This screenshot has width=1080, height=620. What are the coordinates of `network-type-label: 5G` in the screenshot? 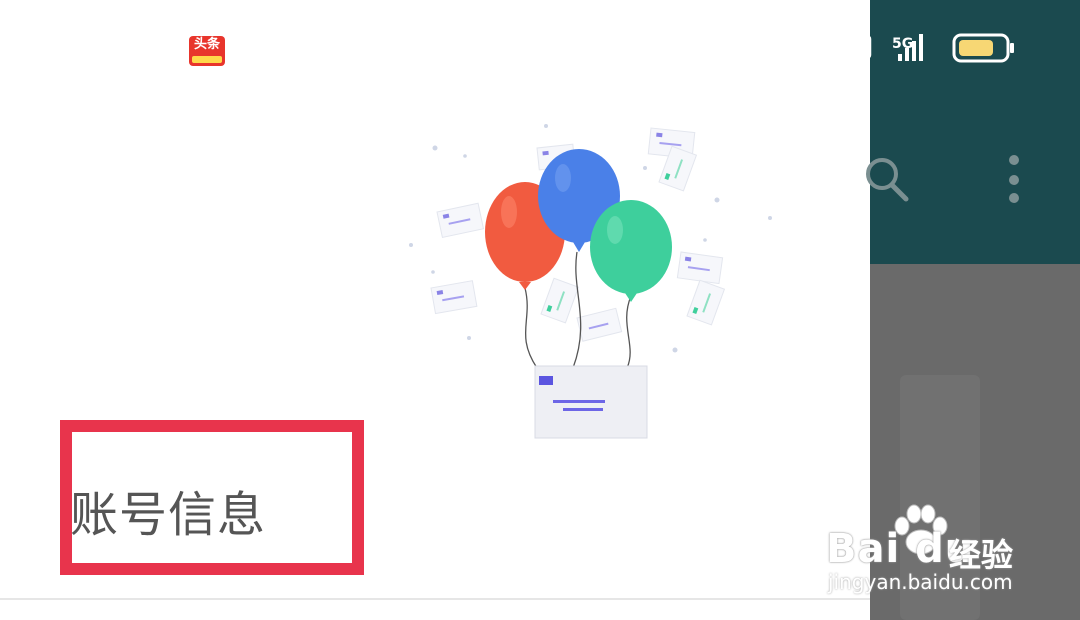 It's located at (902, 44).